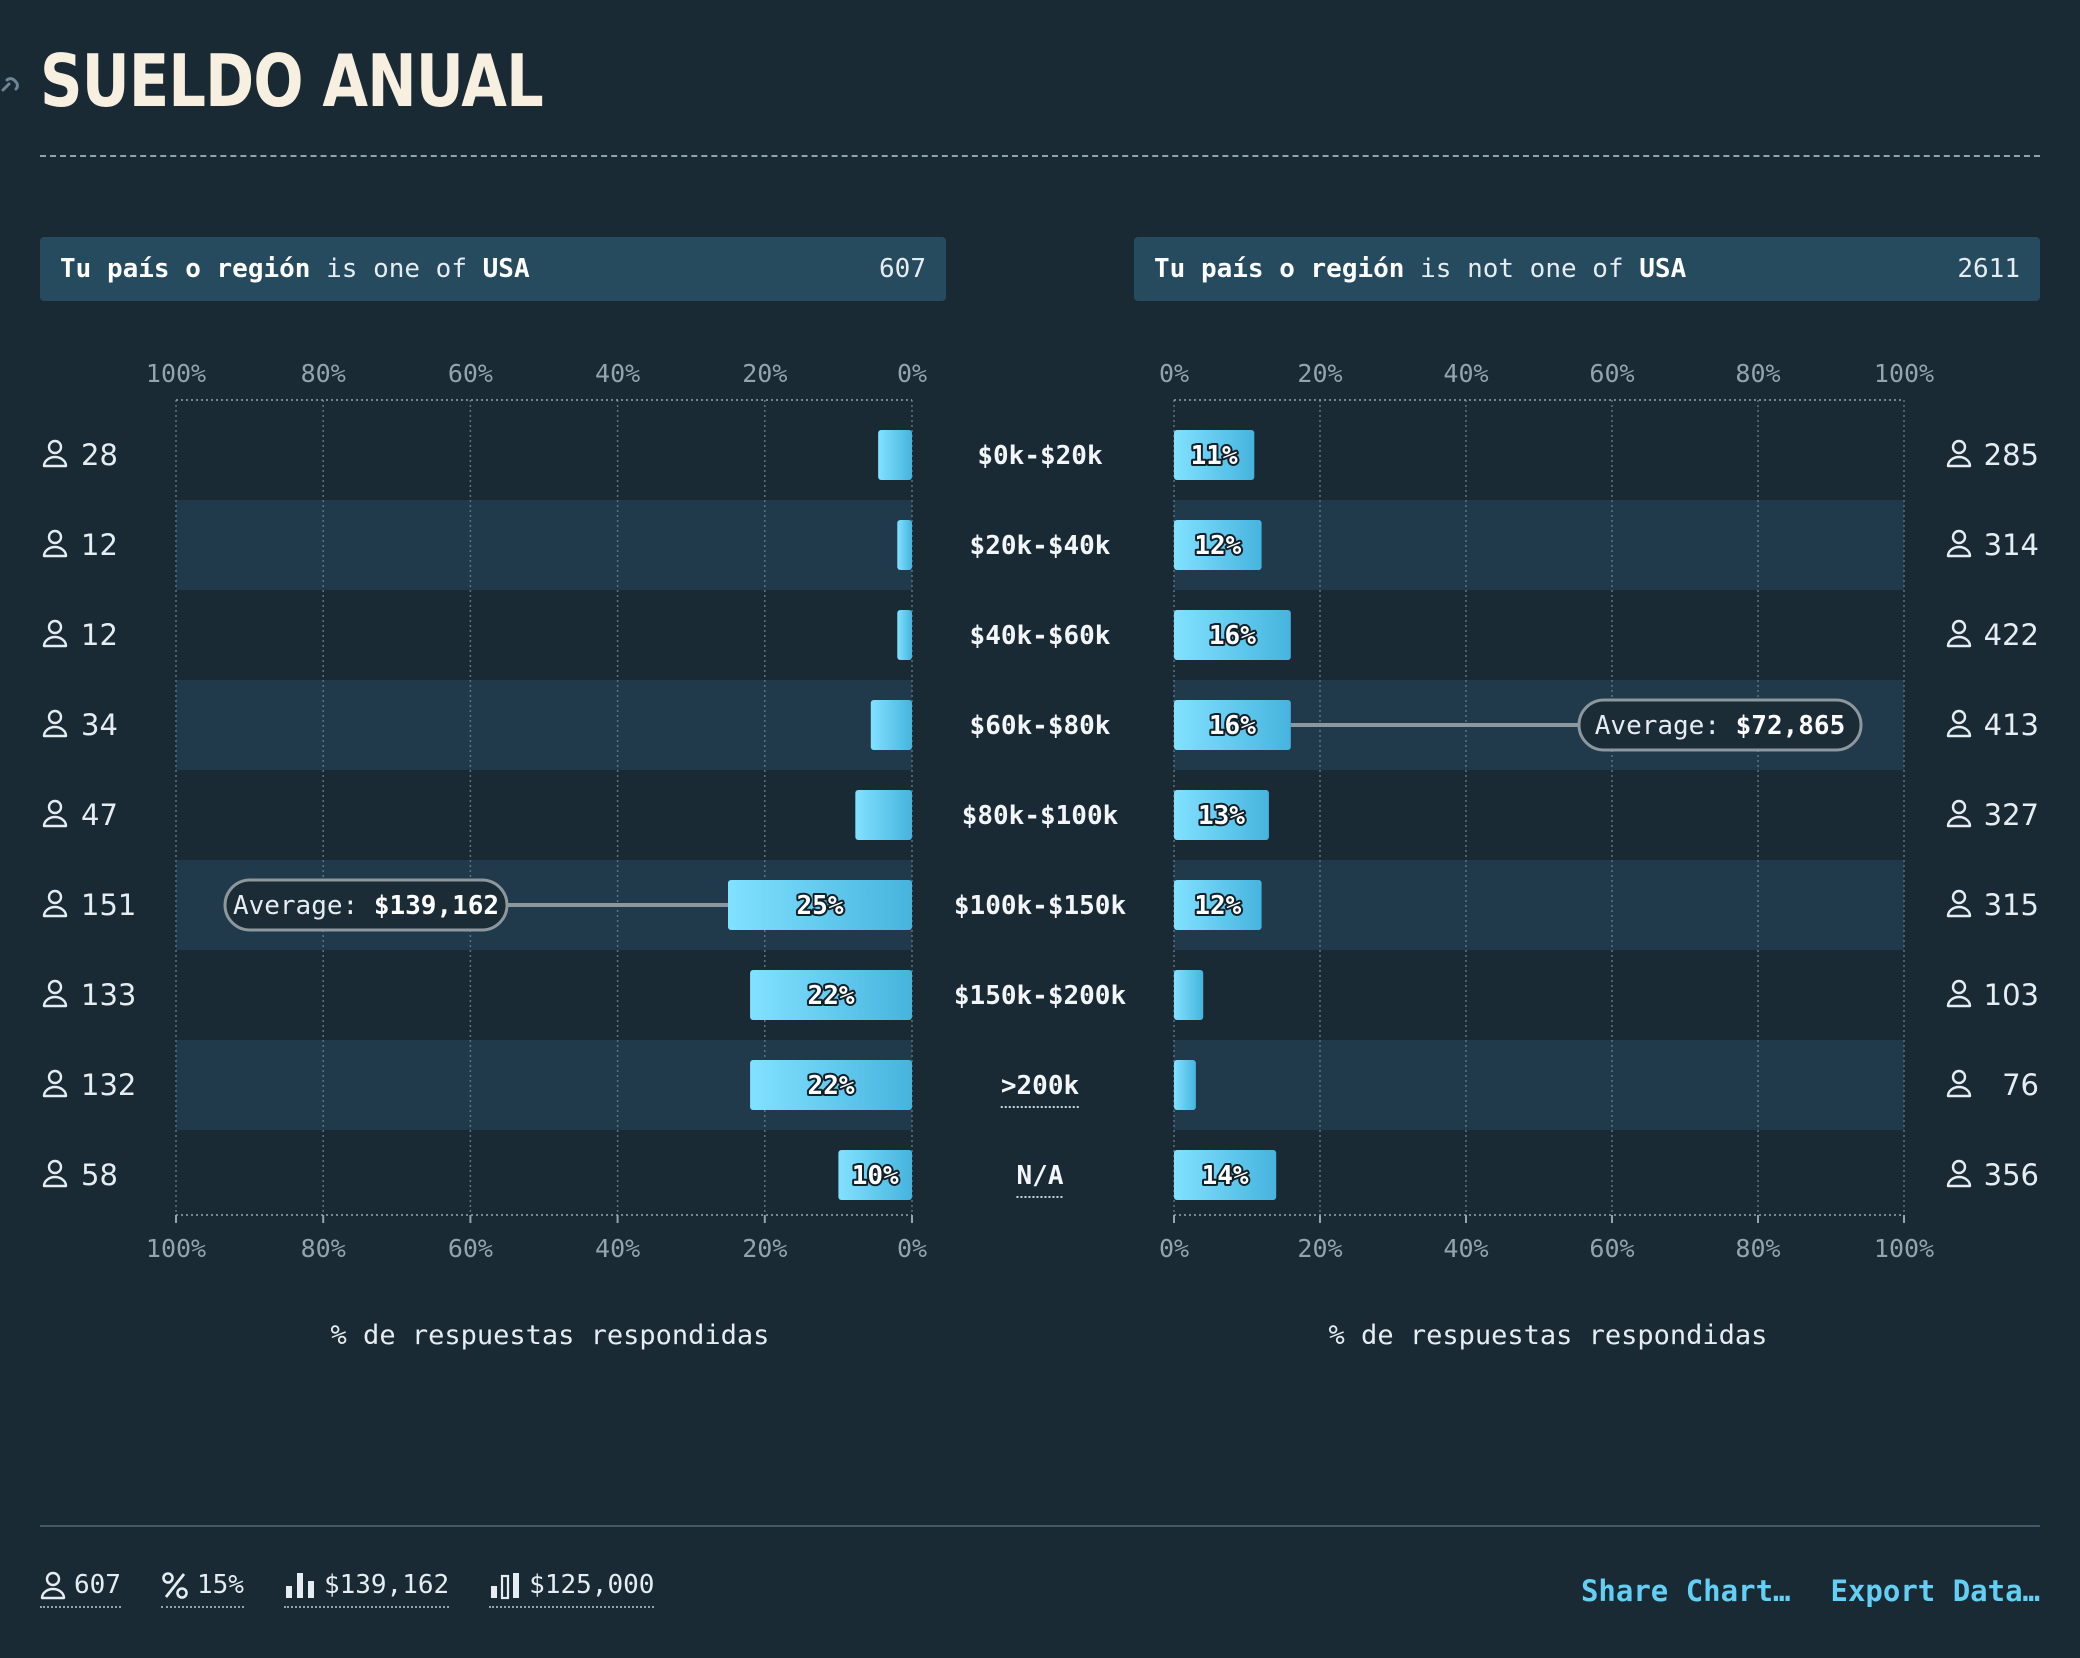 This screenshot has width=2080, height=1658. I want to click on left-bottom-tick-label: 40%, so click(617, 1248).